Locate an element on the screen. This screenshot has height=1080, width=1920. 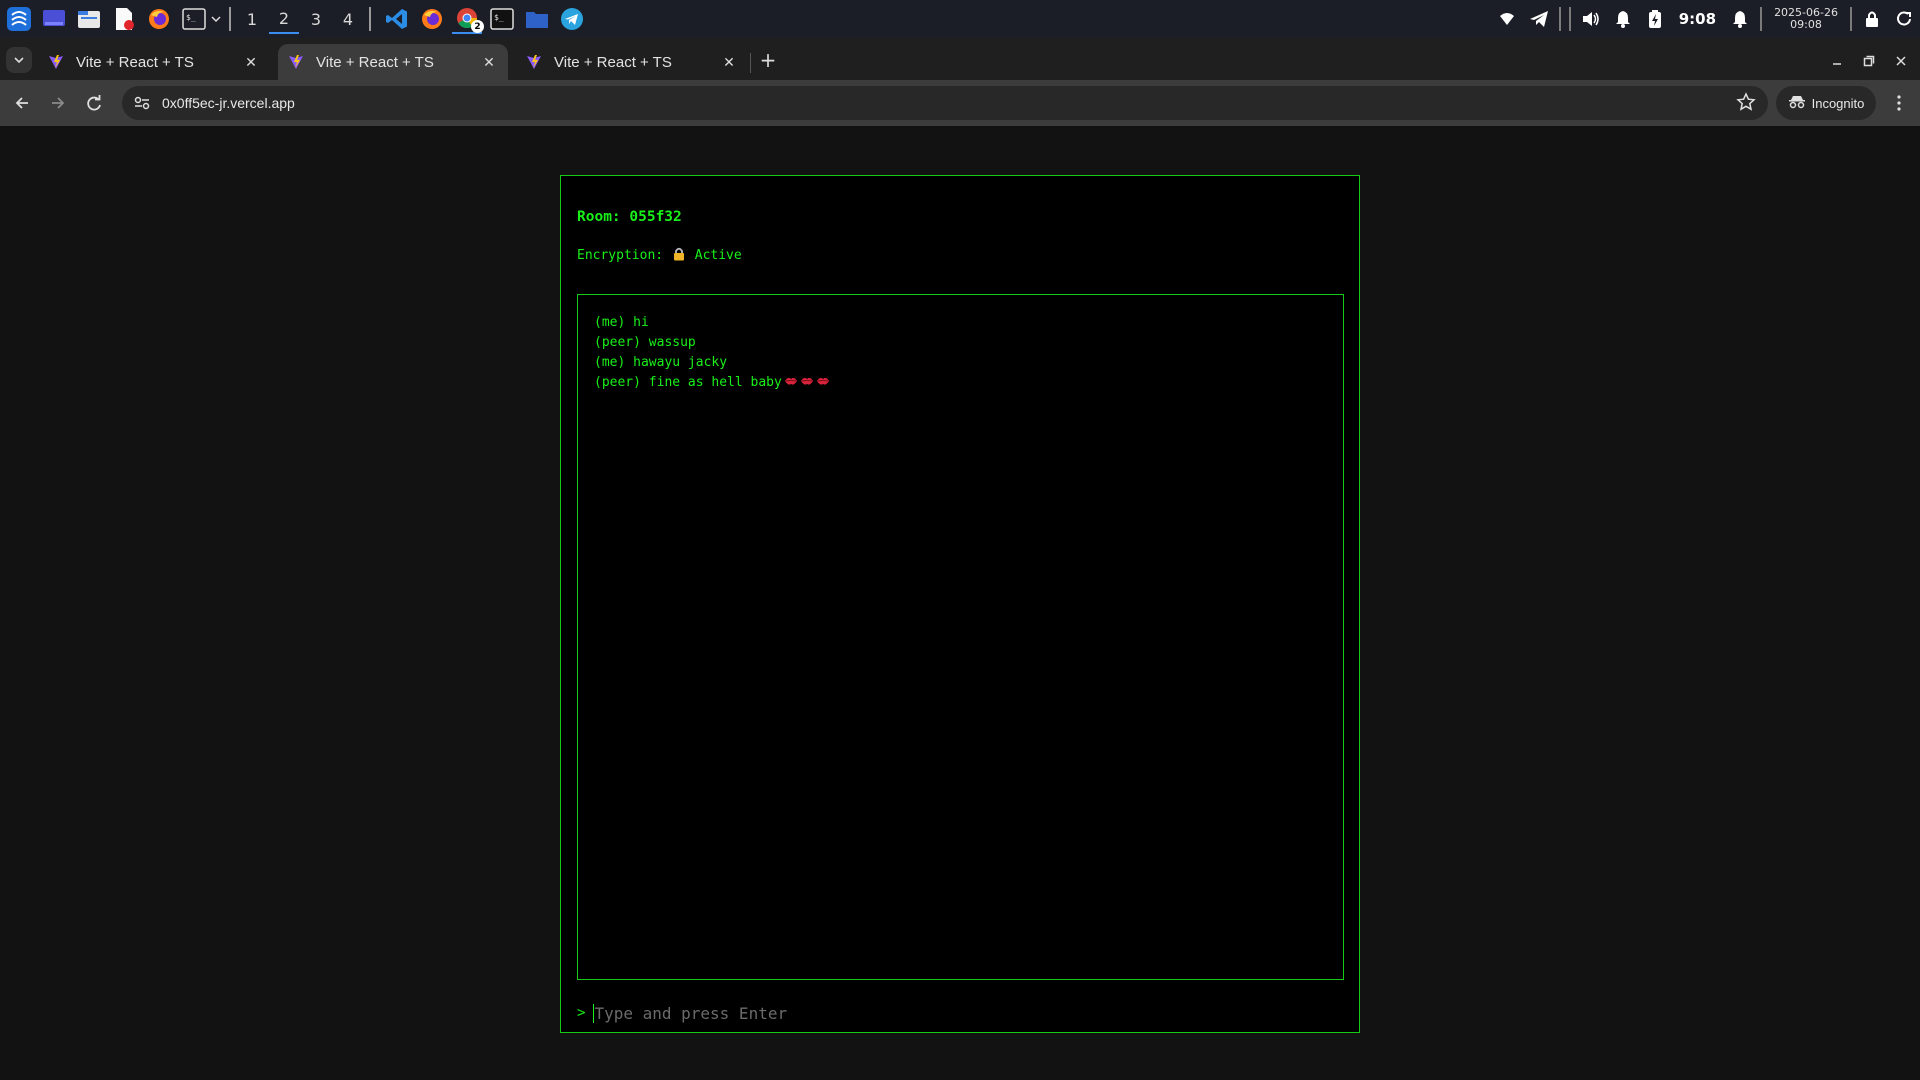
file-manager-icon is located at coordinates (89, 19).